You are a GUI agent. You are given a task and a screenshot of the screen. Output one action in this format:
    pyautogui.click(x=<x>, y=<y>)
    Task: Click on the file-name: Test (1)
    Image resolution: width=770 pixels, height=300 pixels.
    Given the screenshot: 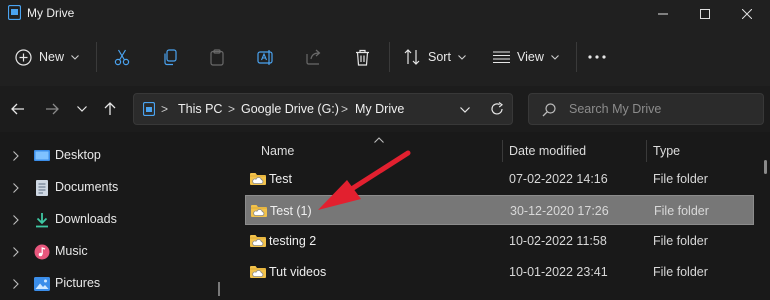 What is the action you would take?
    pyautogui.click(x=291, y=211)
    